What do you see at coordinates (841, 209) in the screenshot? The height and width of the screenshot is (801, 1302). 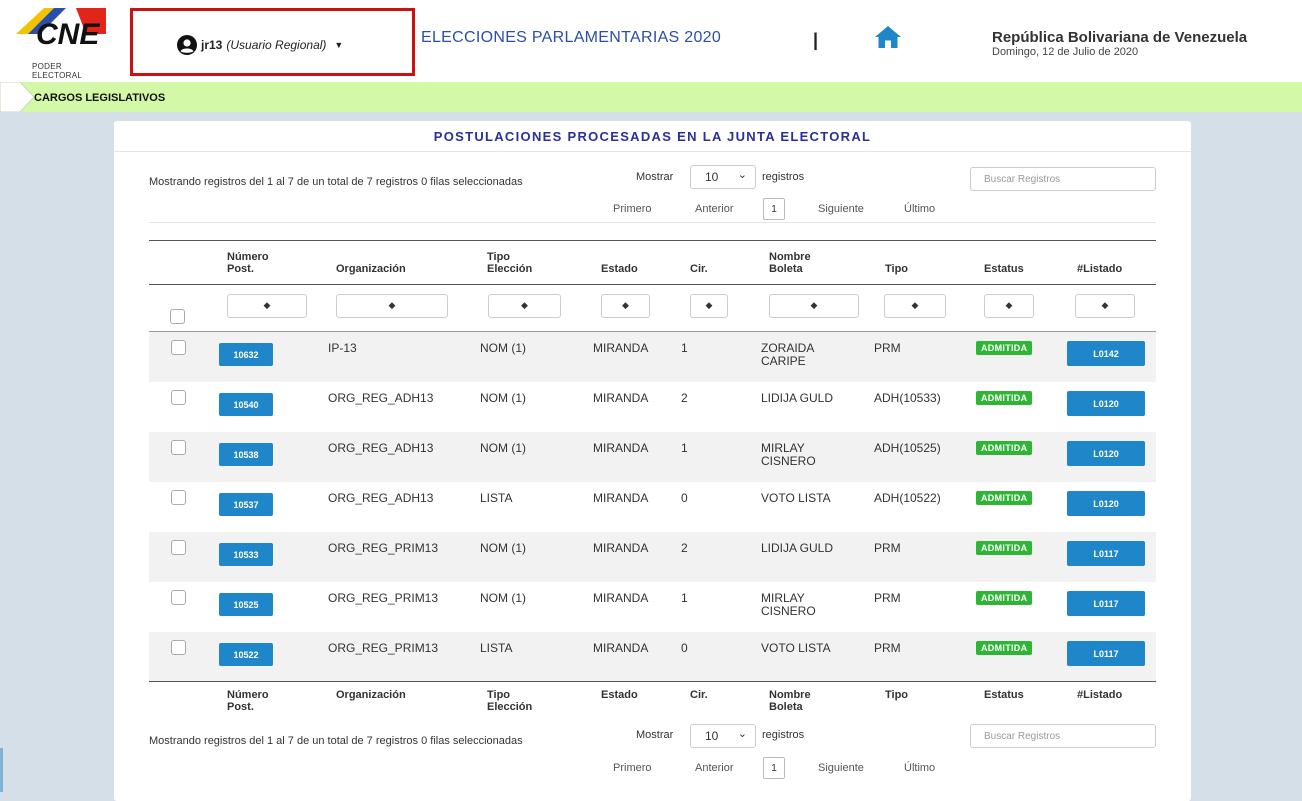 I see `pager-next: Siguiente` at bounding box center [841, 209].